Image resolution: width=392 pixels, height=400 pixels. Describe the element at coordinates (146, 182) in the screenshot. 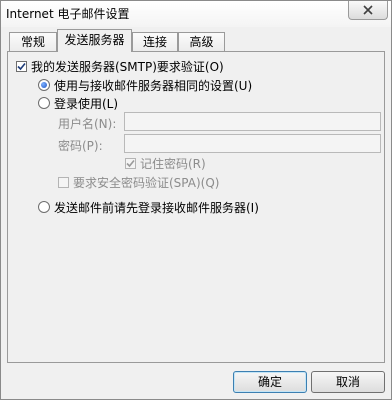

I see `require-spa-label: 要求安全密码验证(SPA)(Q)` at that location.